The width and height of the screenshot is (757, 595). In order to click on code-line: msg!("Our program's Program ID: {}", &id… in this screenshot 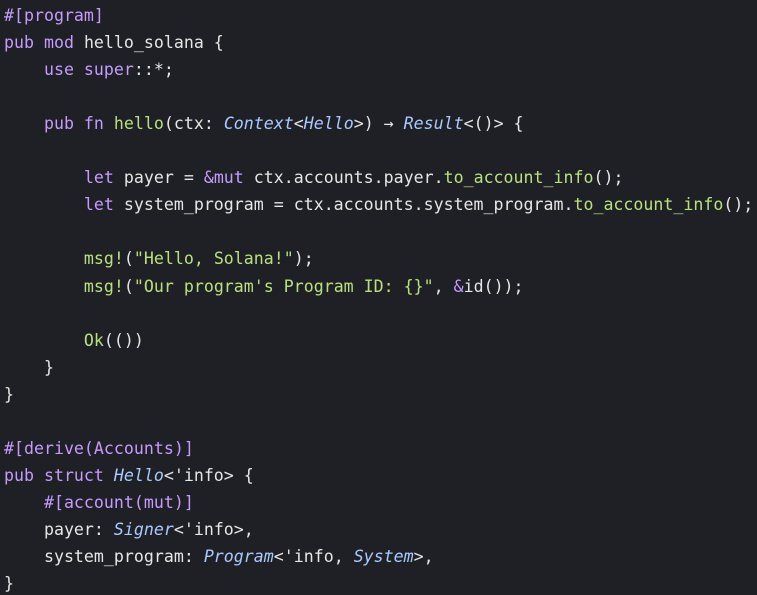, I will do `click(264, 286)`.